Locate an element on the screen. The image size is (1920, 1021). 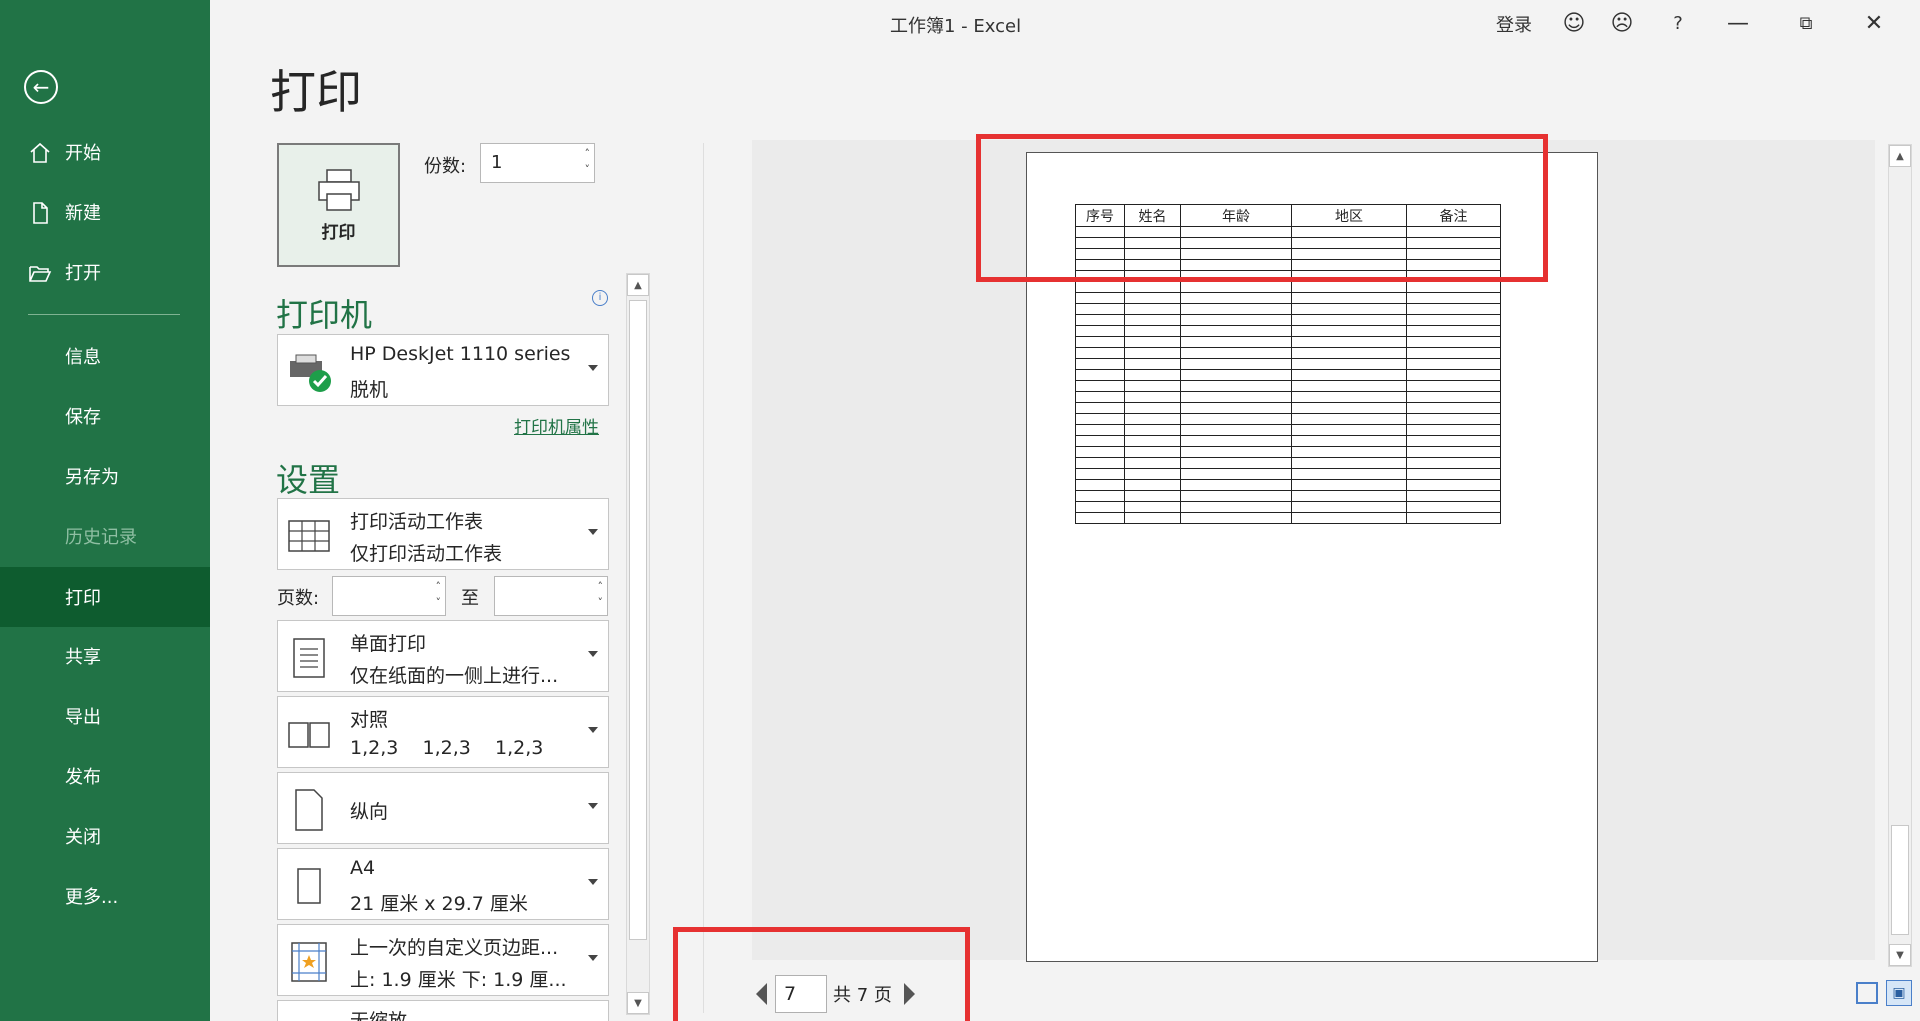
pages-from-input: ˄ ˅ is located at coordinates (389, 596).